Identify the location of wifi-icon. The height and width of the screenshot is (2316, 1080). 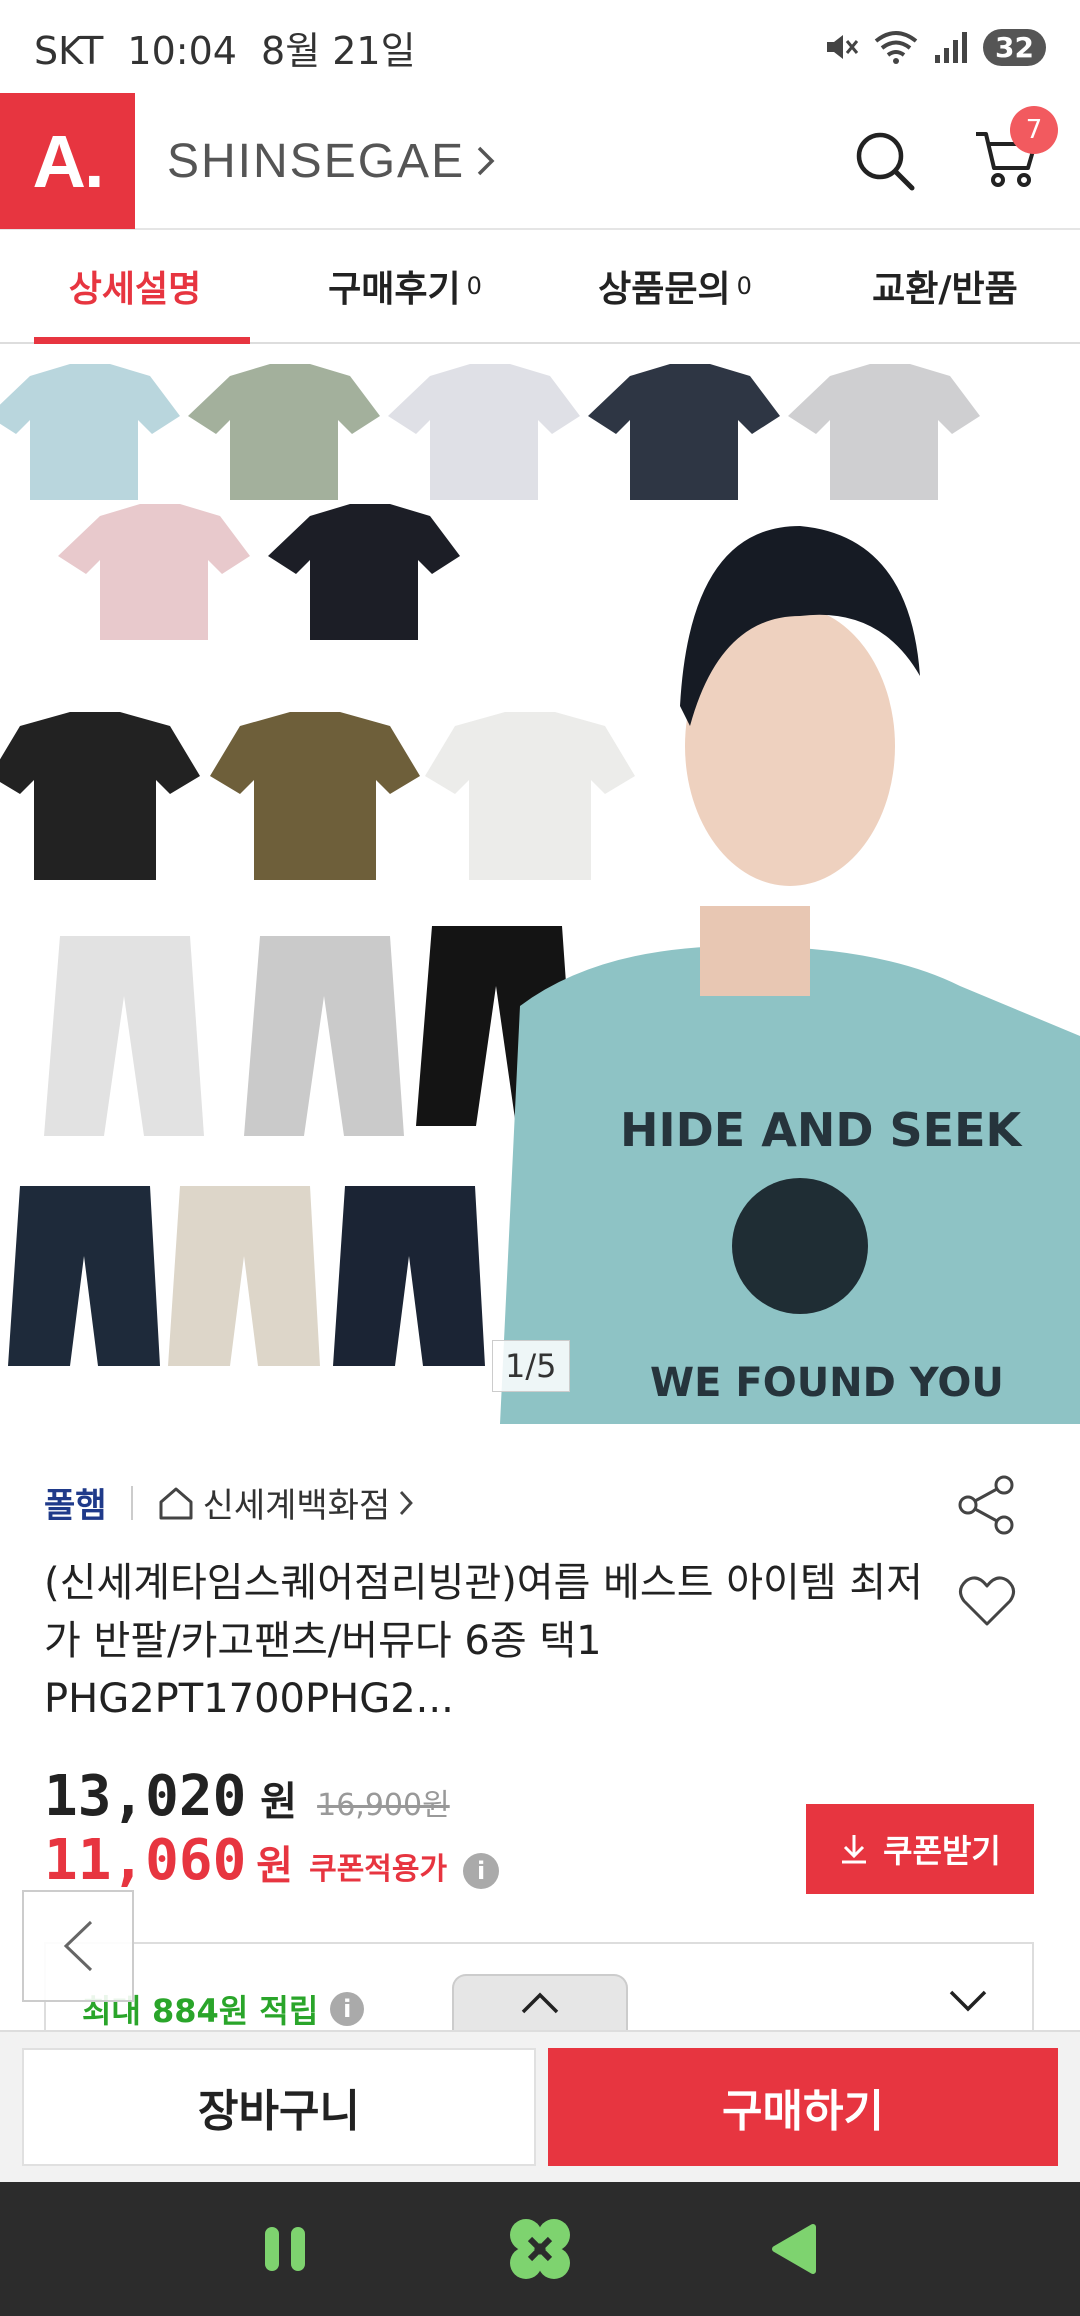
(896, 47).